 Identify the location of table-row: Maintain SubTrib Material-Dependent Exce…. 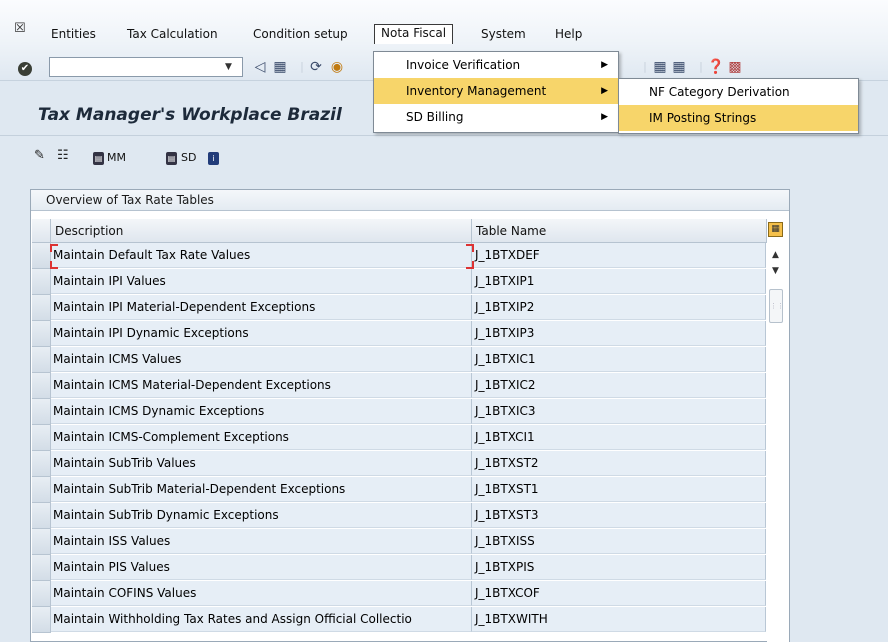
(399, 490).